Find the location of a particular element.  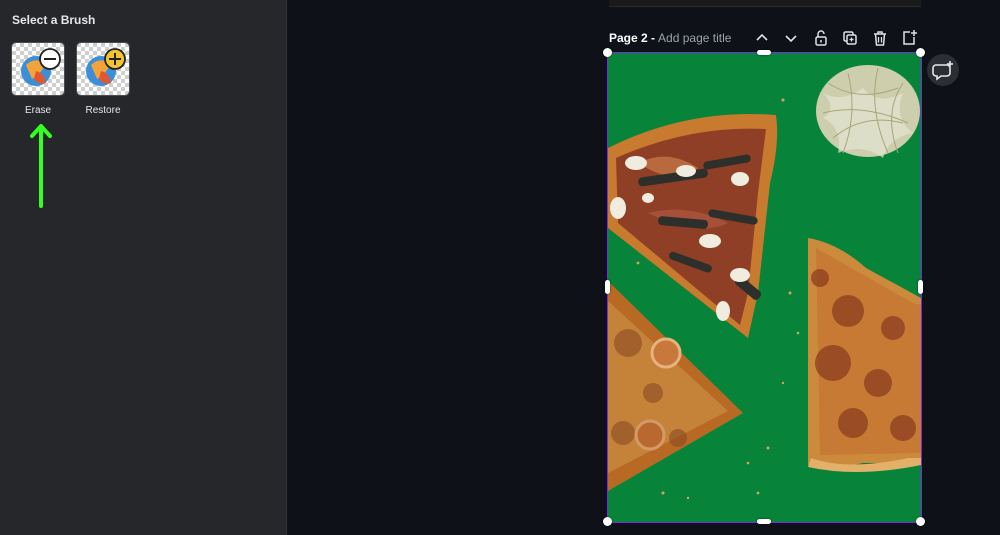

trash-icon is located at coordinates (880, 38).